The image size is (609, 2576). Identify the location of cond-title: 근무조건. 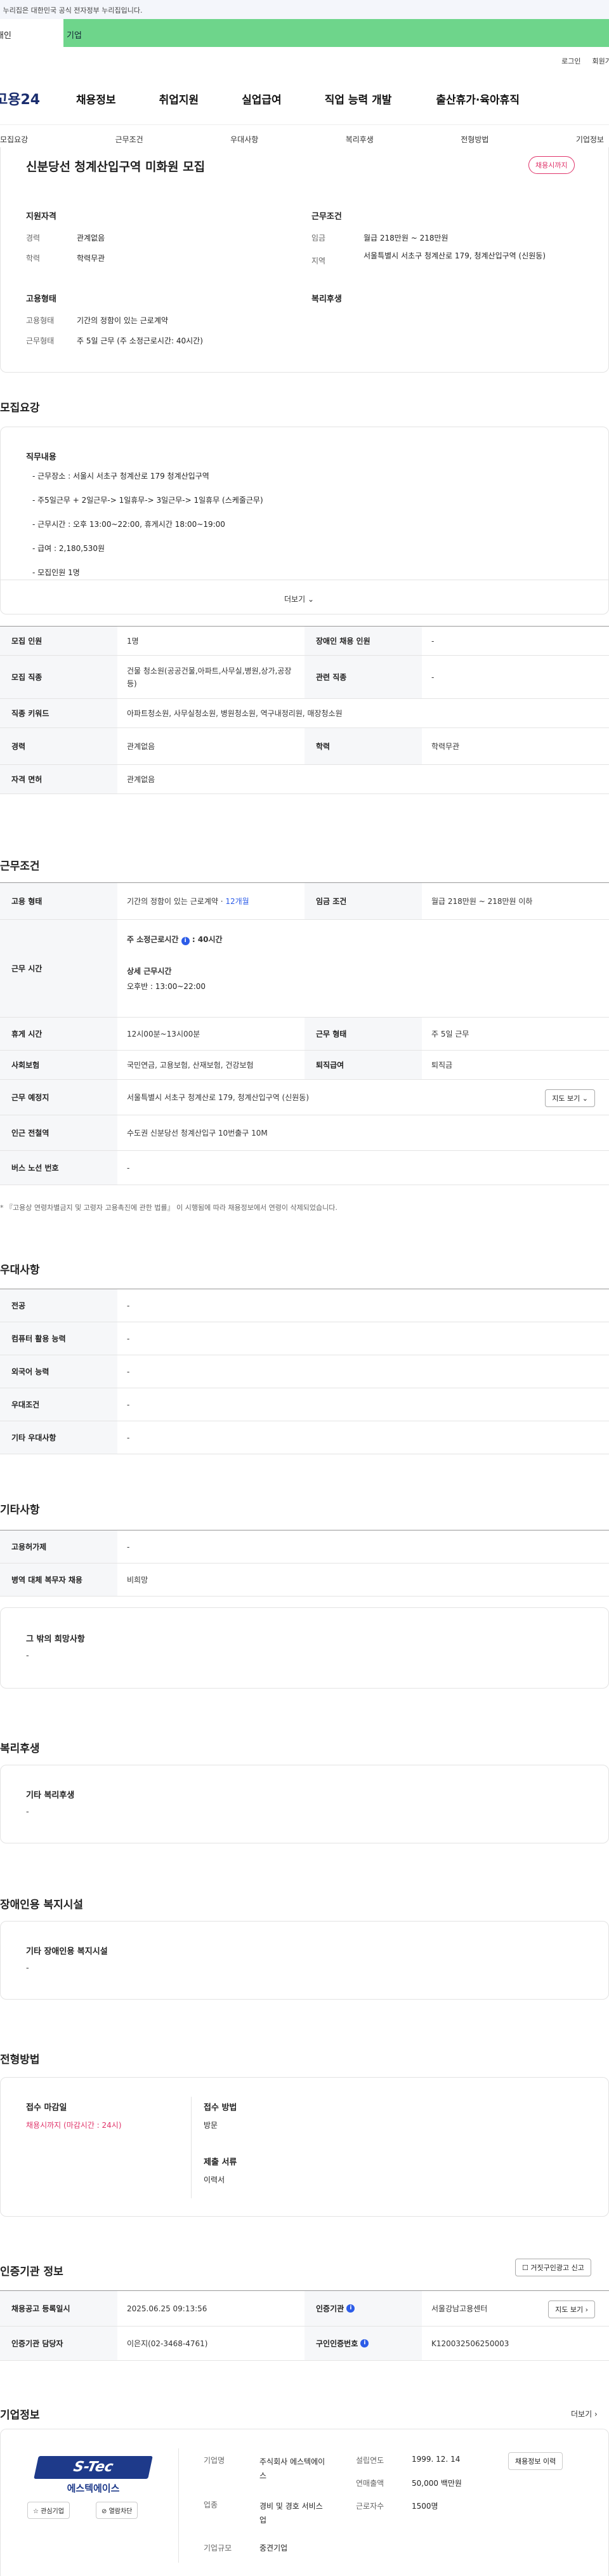
(20, 866).